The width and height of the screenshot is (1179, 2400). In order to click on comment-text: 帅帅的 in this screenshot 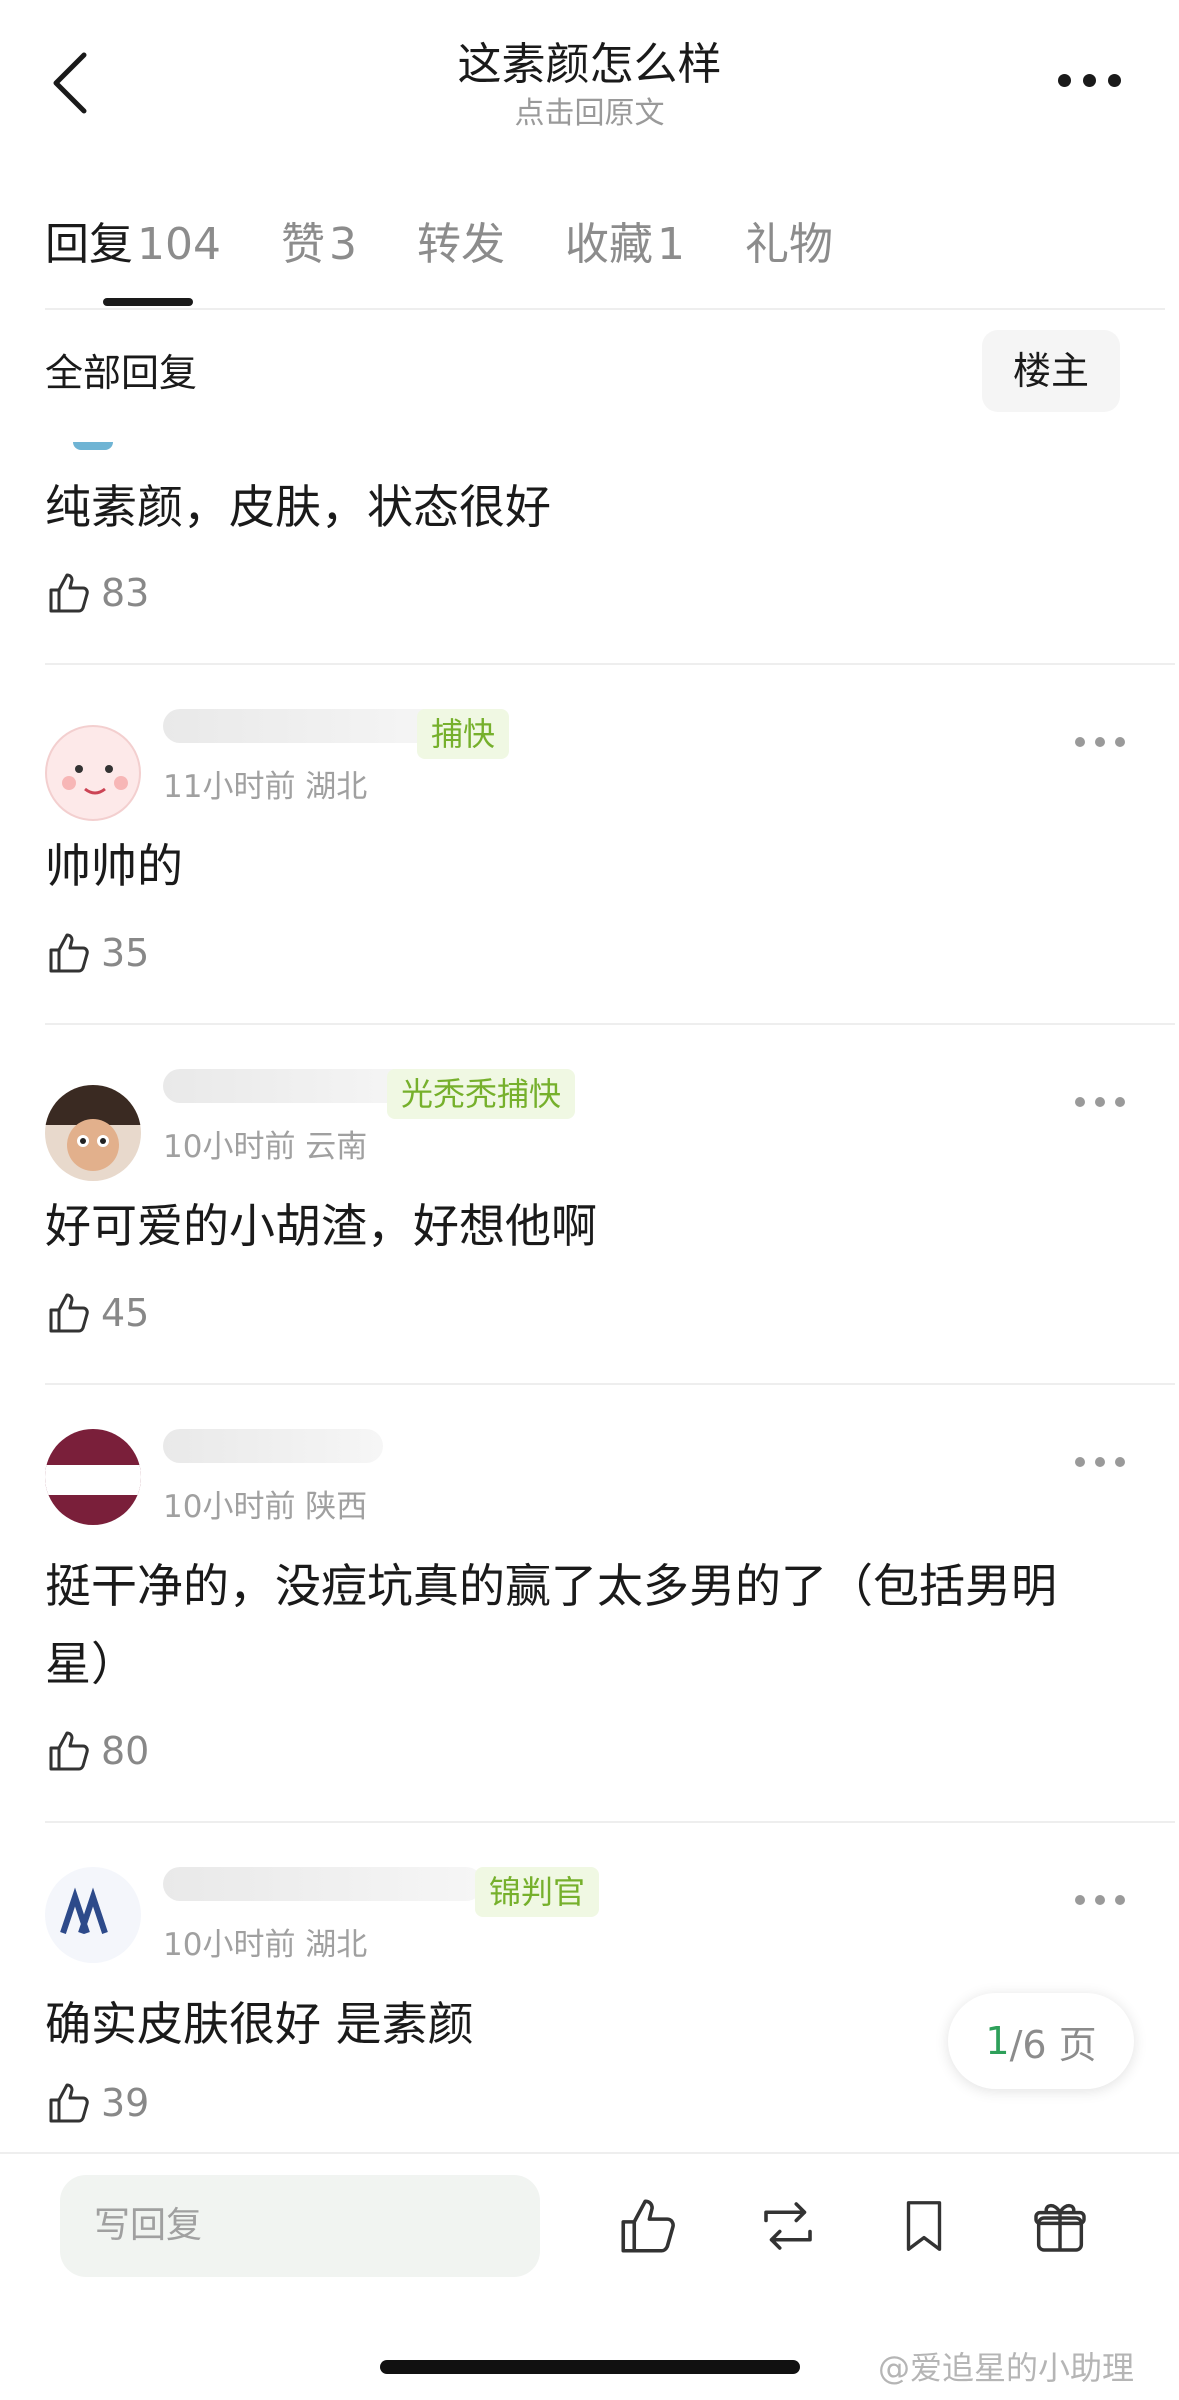, I will do `click(114, 866)`.